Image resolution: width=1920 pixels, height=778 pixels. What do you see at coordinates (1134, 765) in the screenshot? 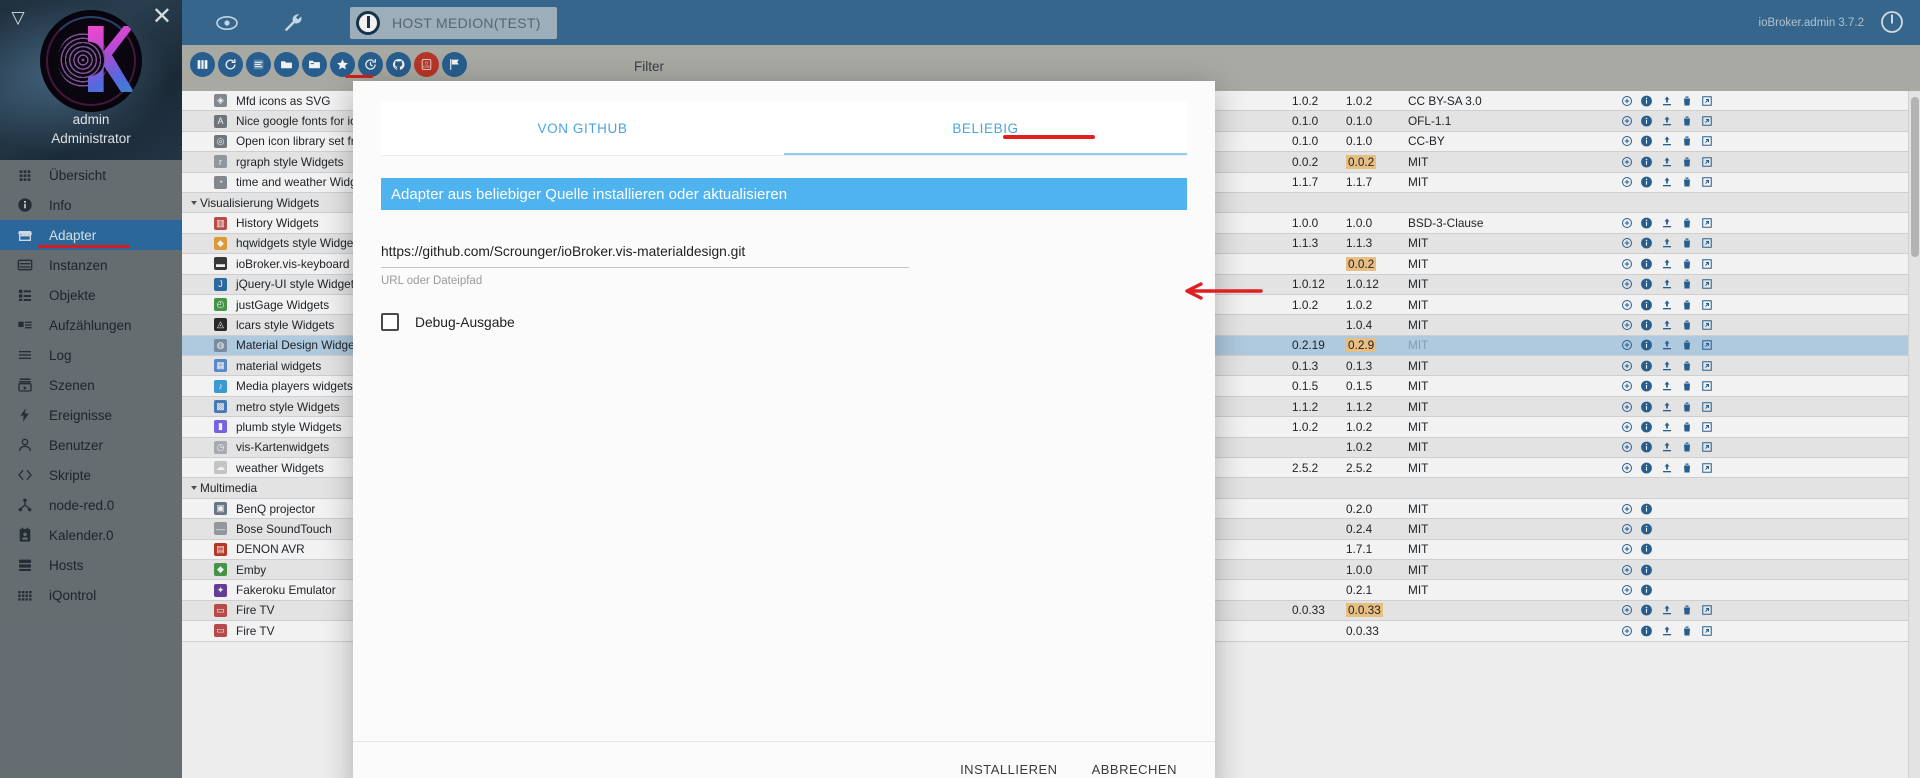
I see `cancel-button: ABBRECHEN` at bounding box center [1134, 765].